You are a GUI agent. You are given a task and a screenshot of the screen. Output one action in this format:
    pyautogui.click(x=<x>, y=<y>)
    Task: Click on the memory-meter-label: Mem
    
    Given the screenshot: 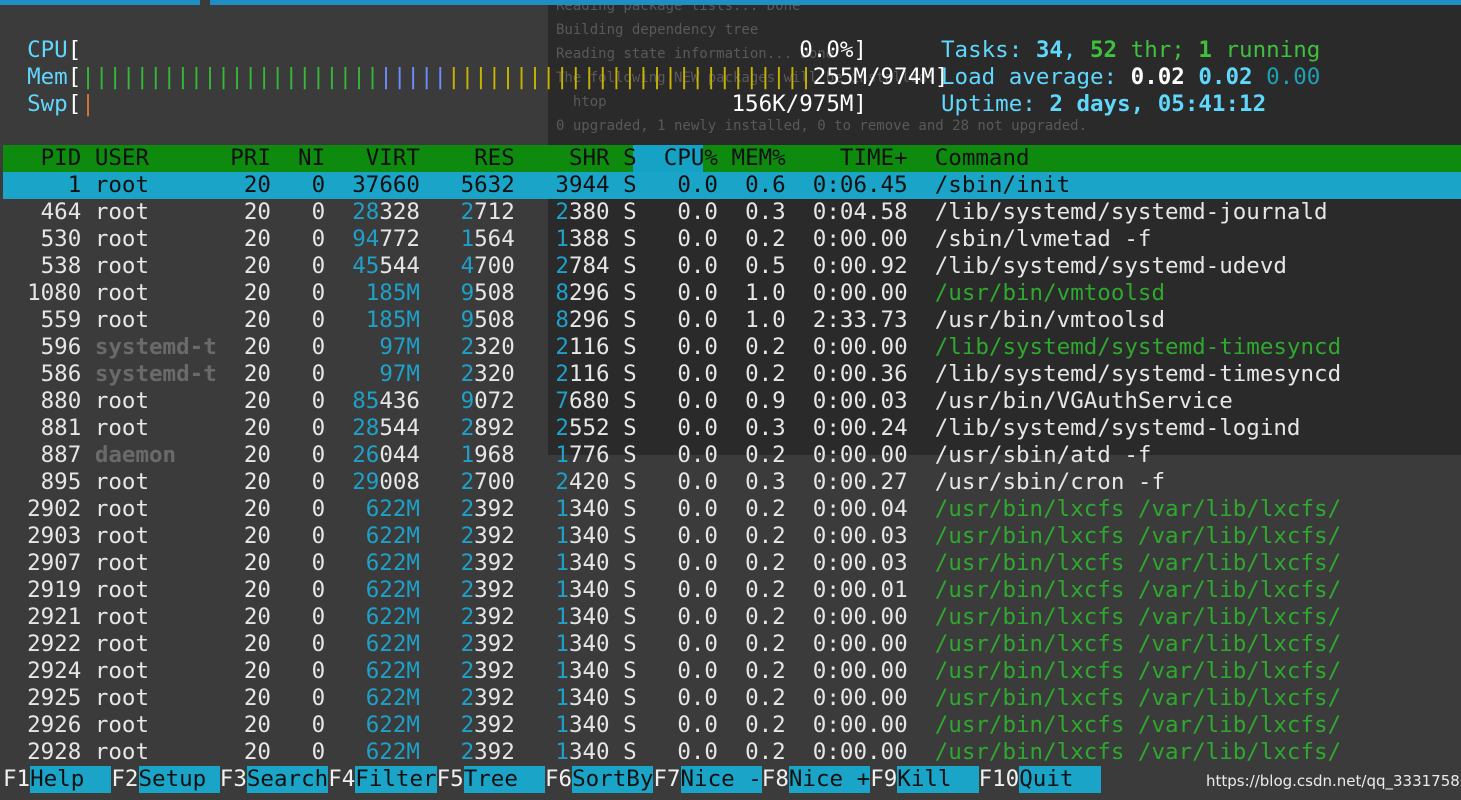 What is the action you would take?
    pyautogui.click(x=47, y=77)
    